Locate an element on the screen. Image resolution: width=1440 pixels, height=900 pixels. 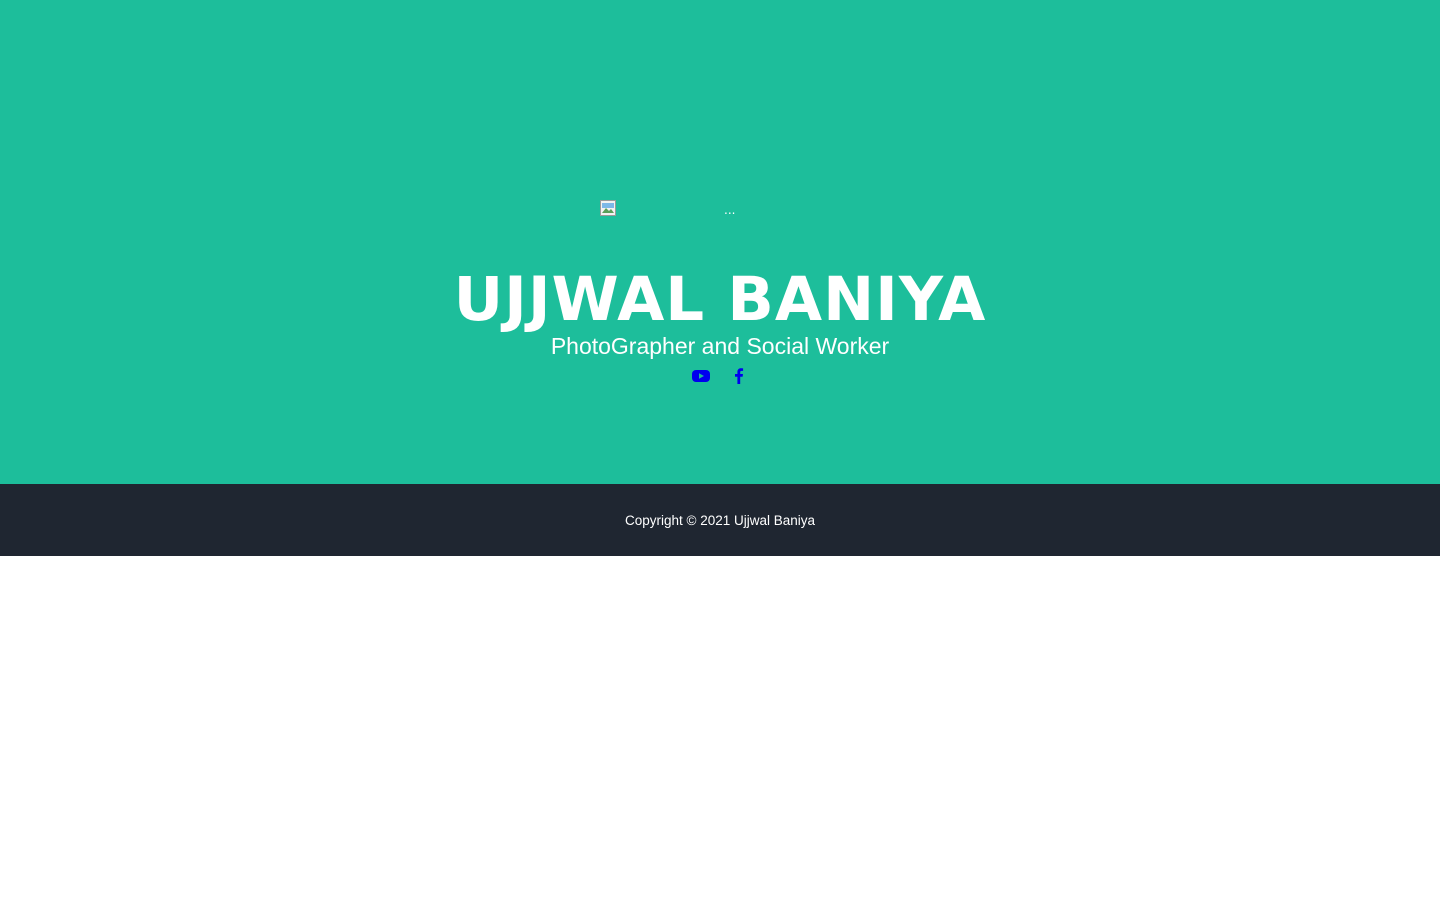
facebook-icon is located at coordinates (739, 376).